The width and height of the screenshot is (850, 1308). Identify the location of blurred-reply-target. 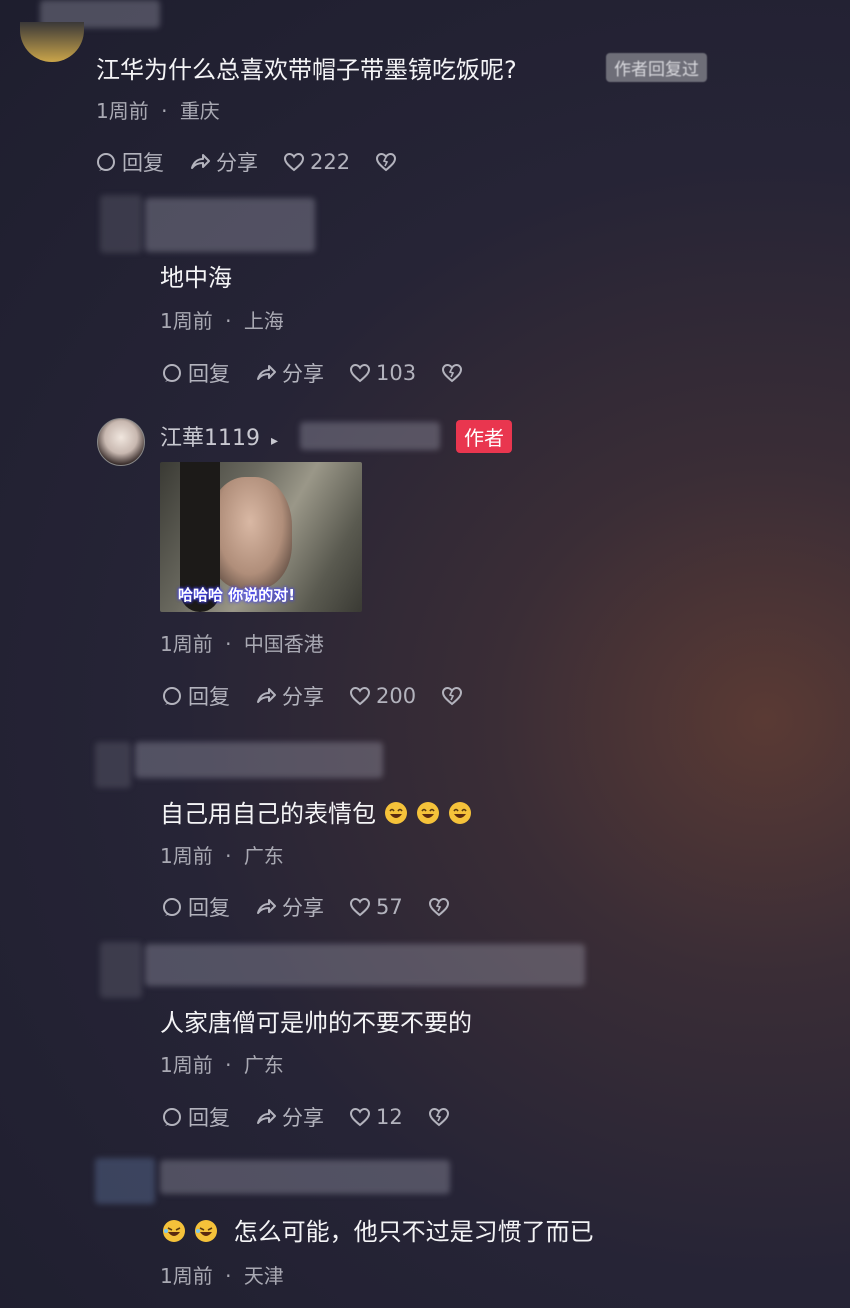
(370, 436).